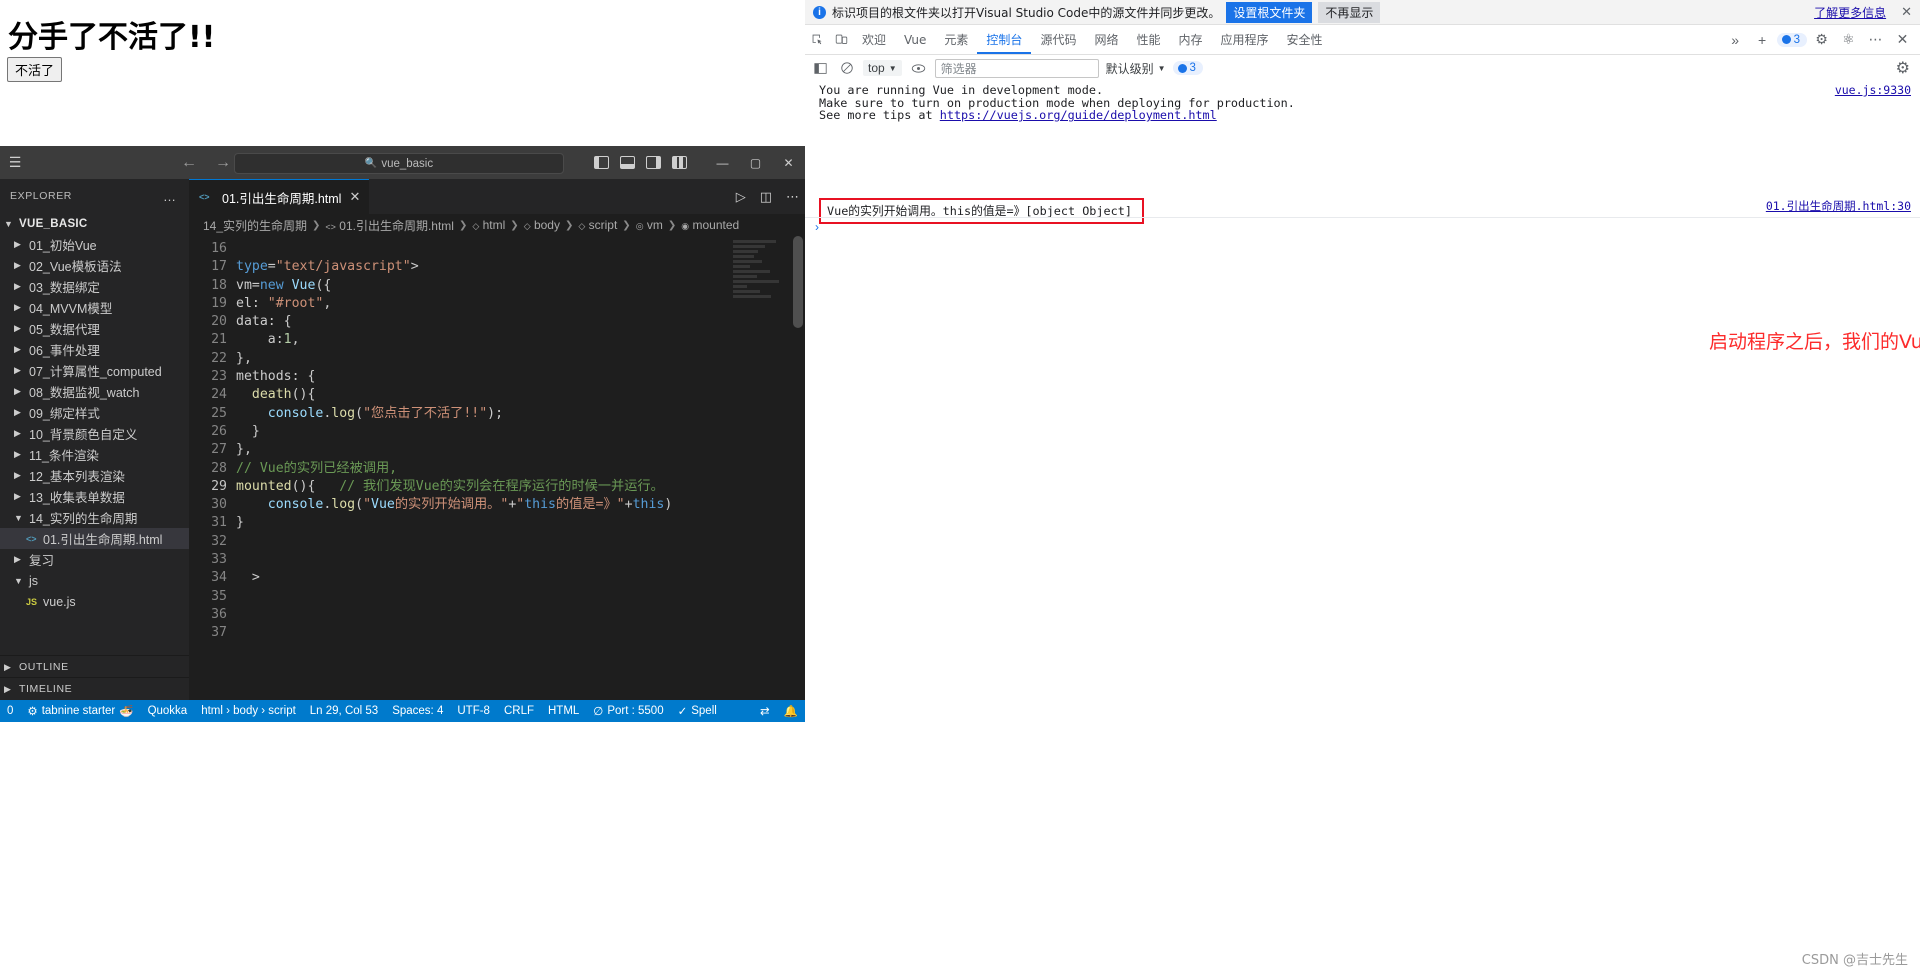  Describe the element at coordinates (480, 578) in the screenshot. I see `code-line-34: >` at that location.